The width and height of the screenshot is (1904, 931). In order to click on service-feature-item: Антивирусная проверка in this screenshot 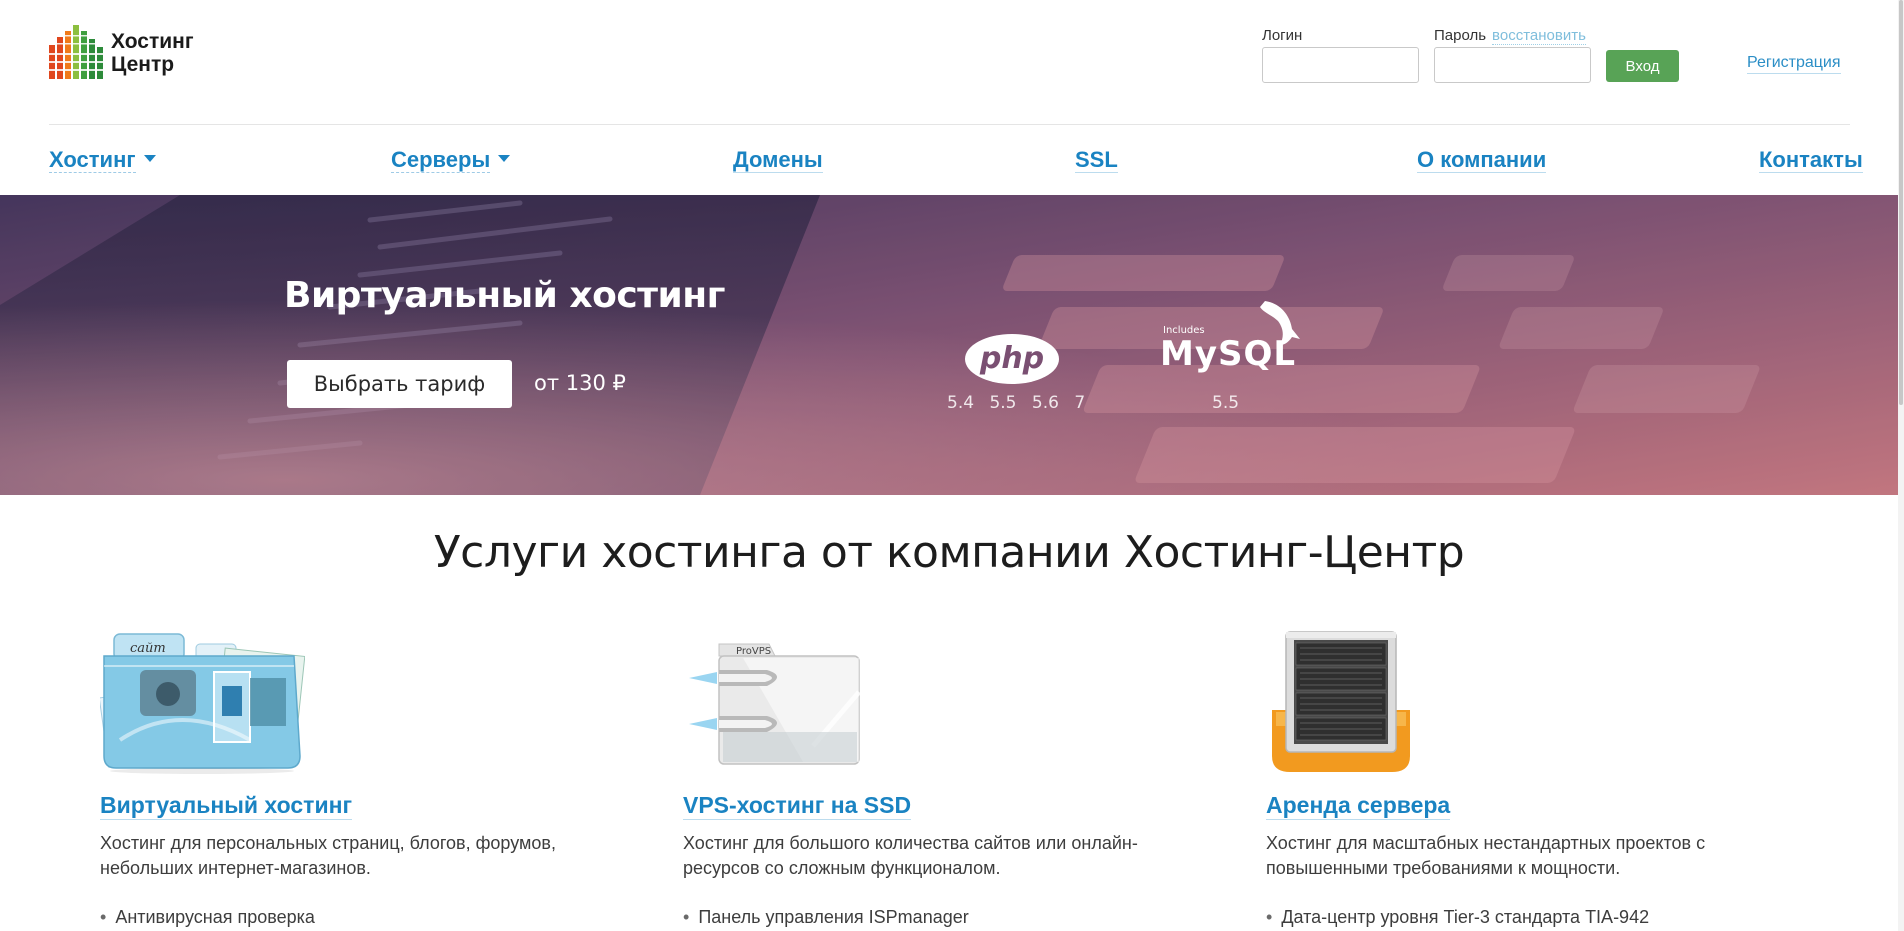, I will do `click(207, 917)`.